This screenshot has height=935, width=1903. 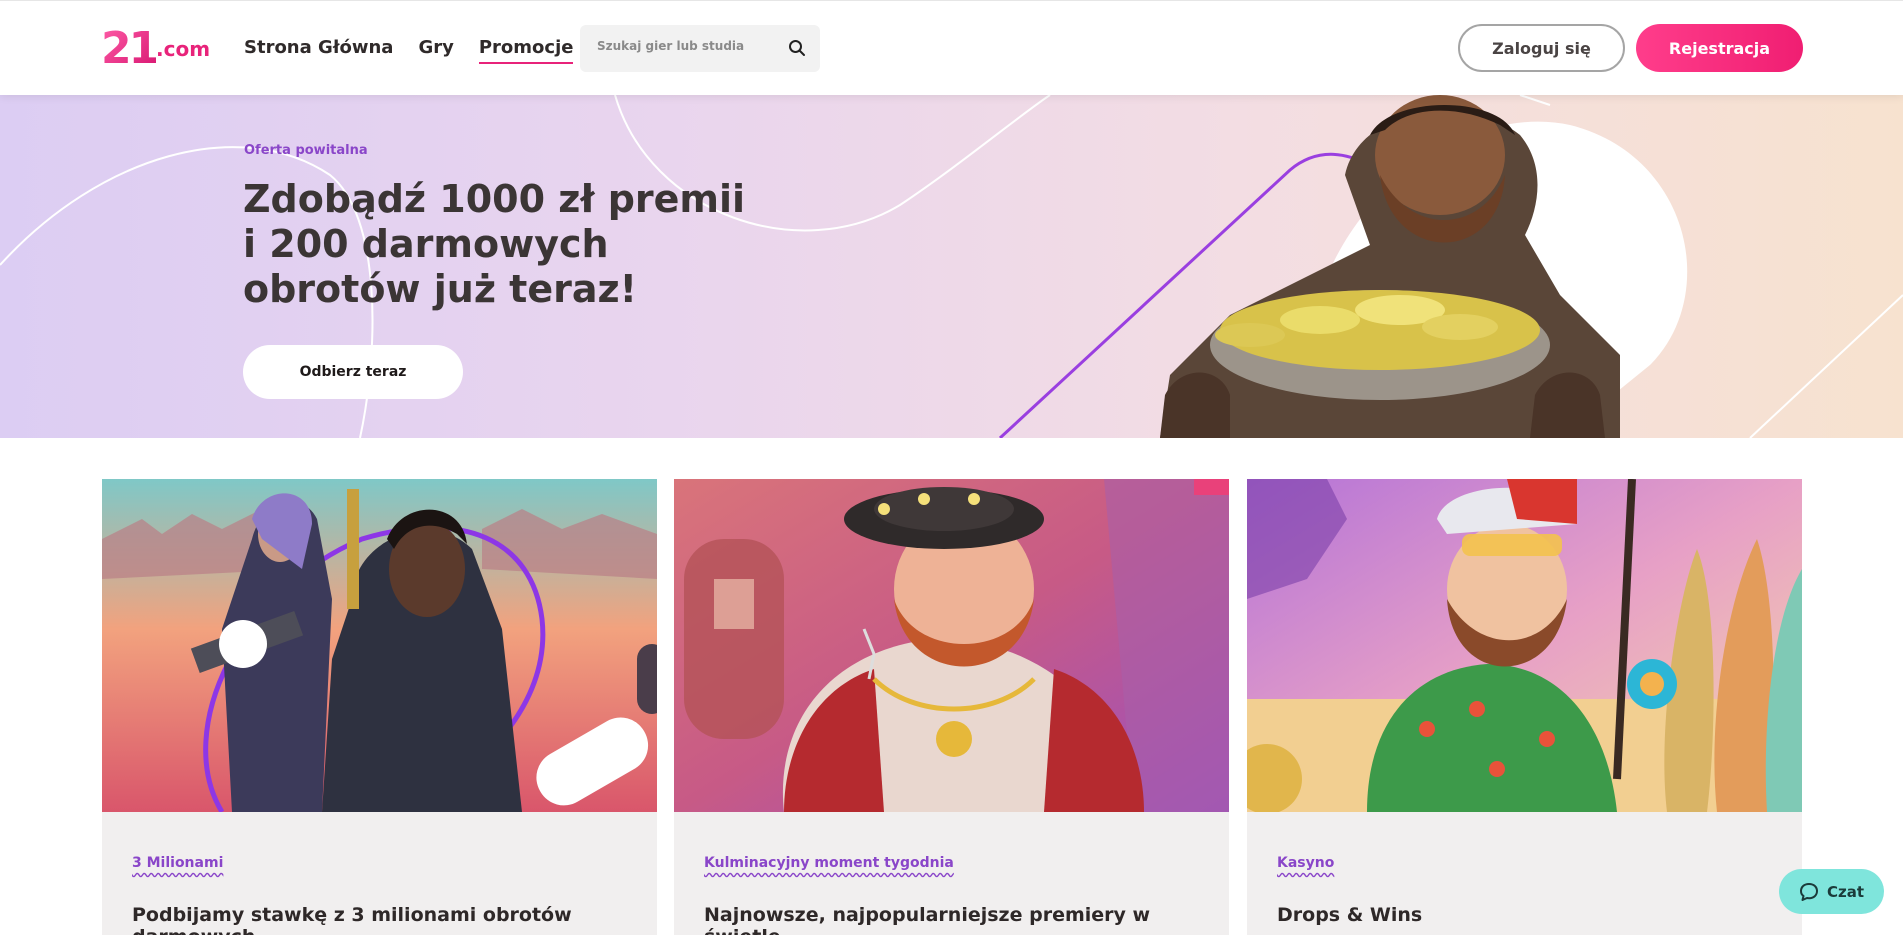 What do you see at coordinates (353, 372) in the screenshot?
I see `claim-now-button: Odbierz teraz` at bounding box center [353, 372].